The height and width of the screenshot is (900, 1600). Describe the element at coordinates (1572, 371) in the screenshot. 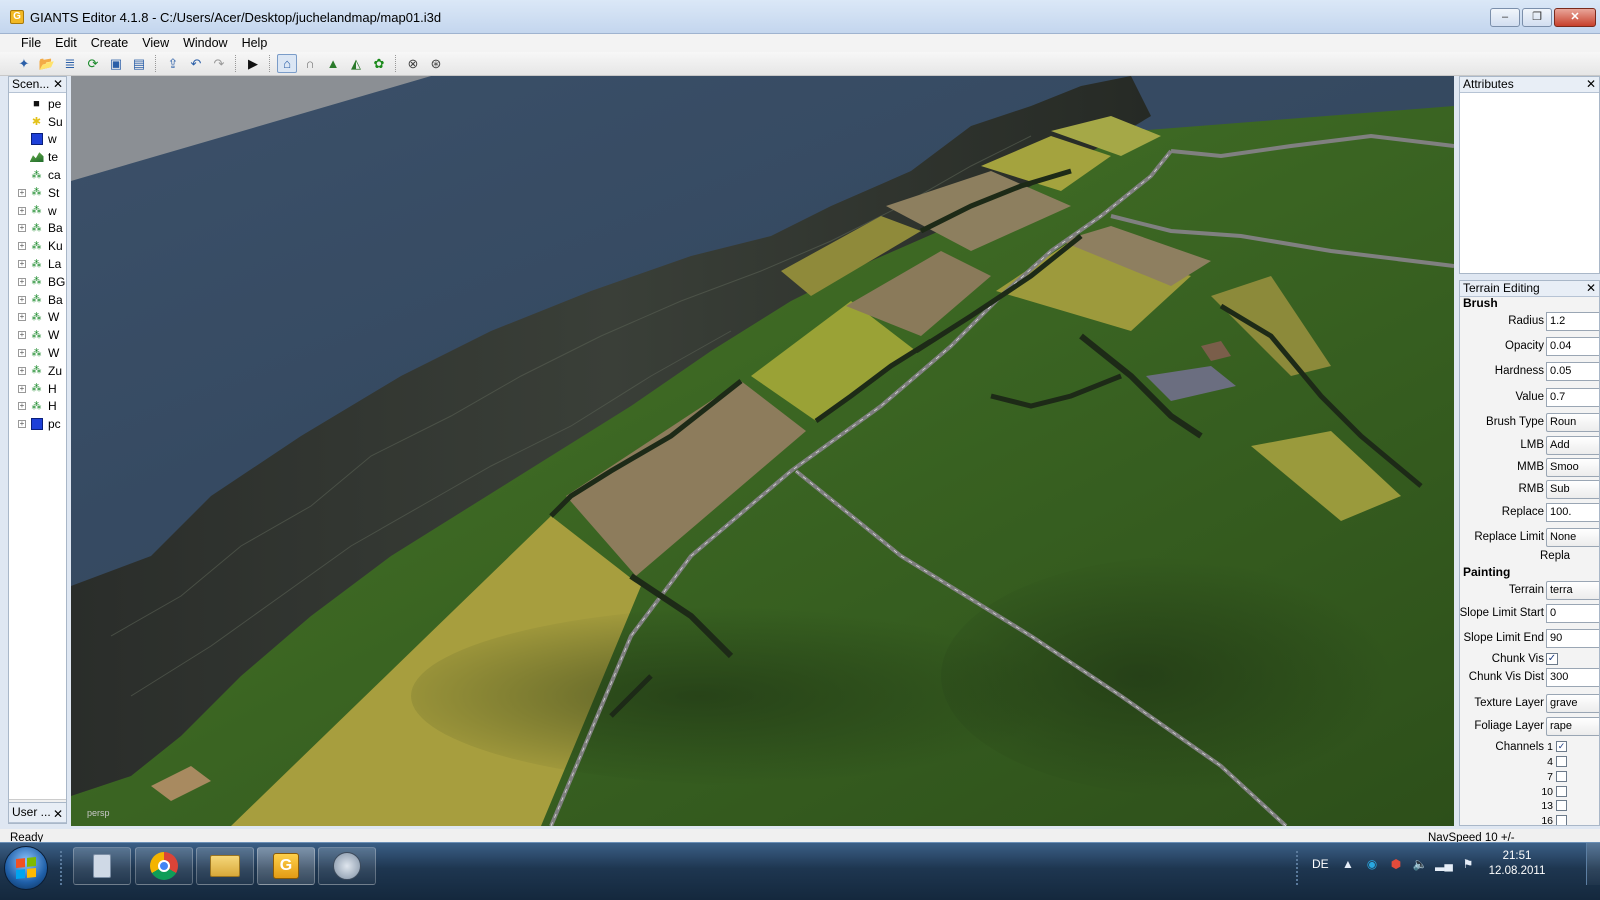

I see `hardness-input: 0.05` at that location.